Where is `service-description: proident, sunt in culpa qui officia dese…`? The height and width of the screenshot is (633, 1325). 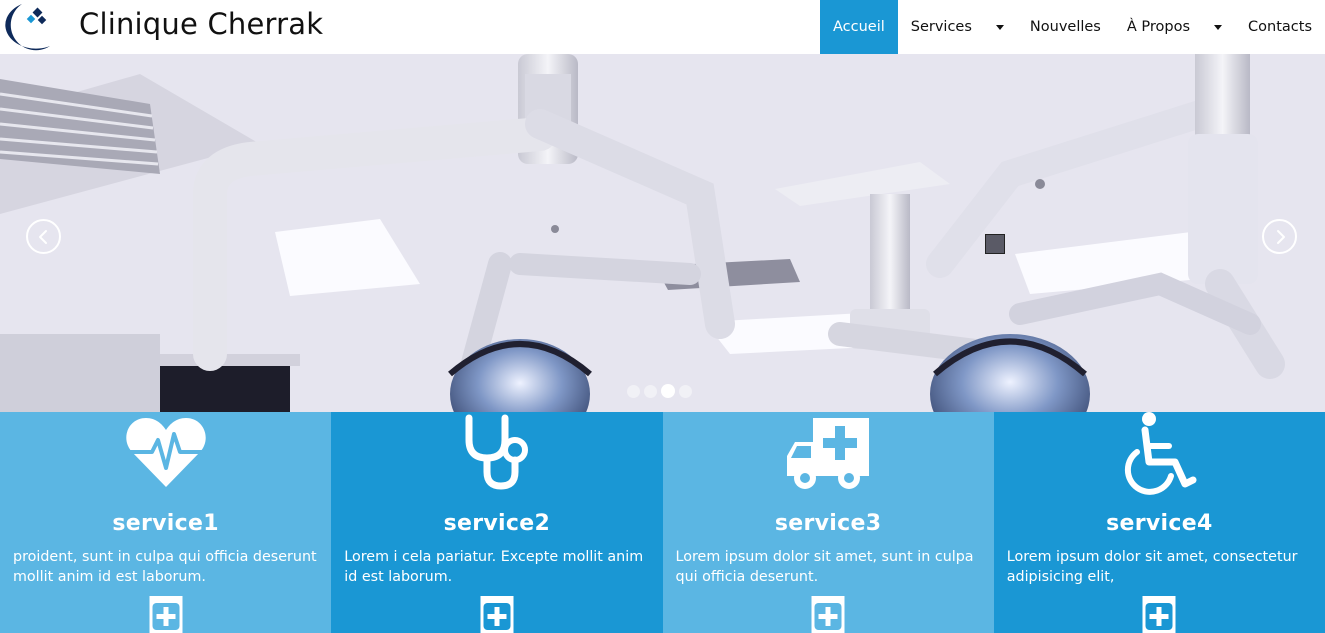
service-description: proident, sunt in culpa qui officia dese… is located at coordinates (165, 567).